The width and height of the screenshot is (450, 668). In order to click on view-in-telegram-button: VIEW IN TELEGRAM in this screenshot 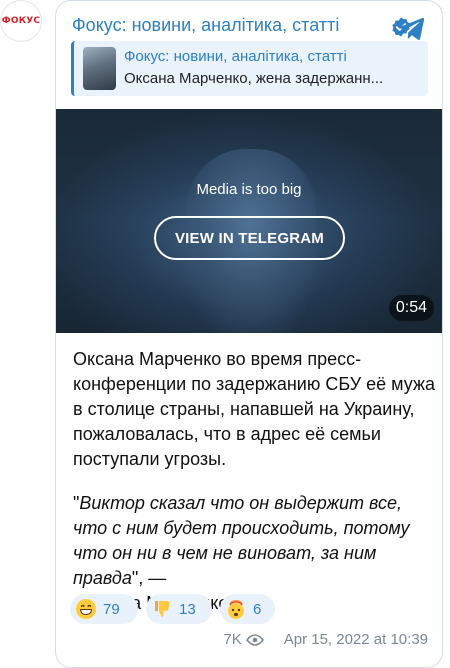, I will do `click(249, 238)`.